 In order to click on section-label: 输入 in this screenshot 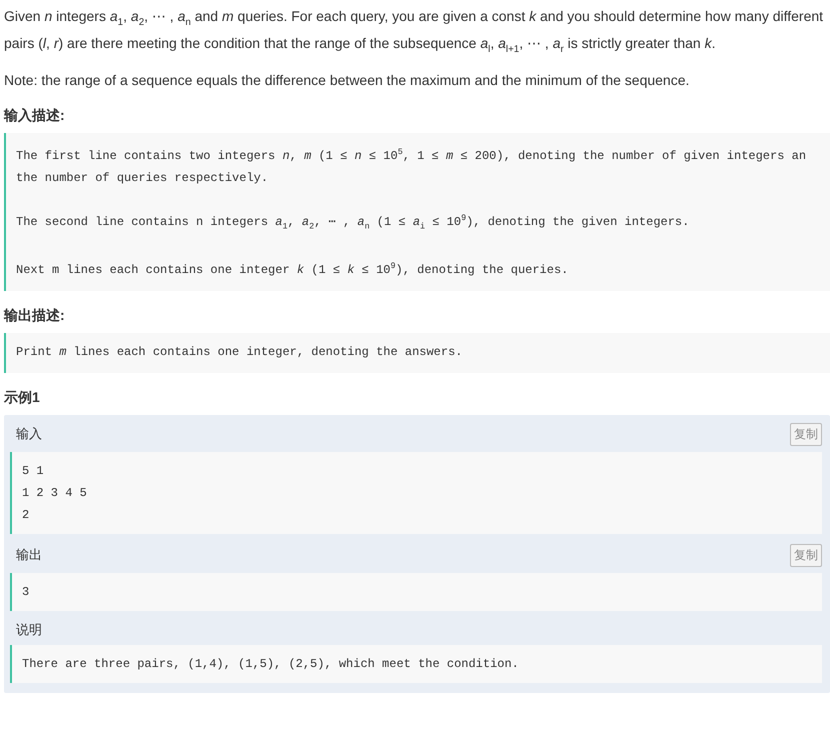, I will do `click(29, 434)`.